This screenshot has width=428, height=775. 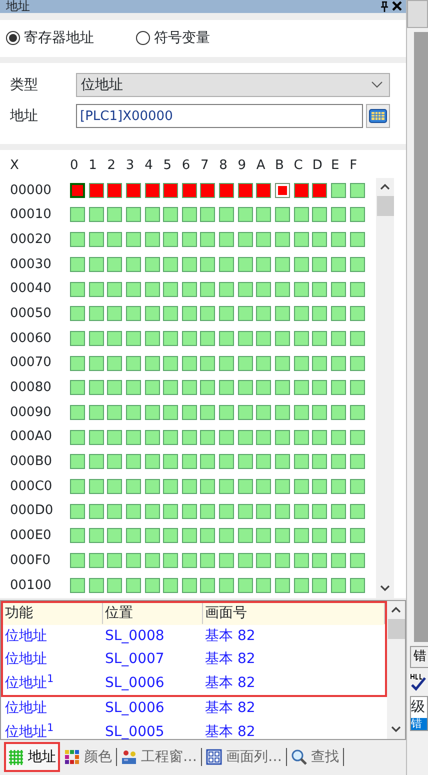 What do you see at coordinates (385, 206) in the screenshot?
I see `scroll-thumb` at bounding box center [385, 206].